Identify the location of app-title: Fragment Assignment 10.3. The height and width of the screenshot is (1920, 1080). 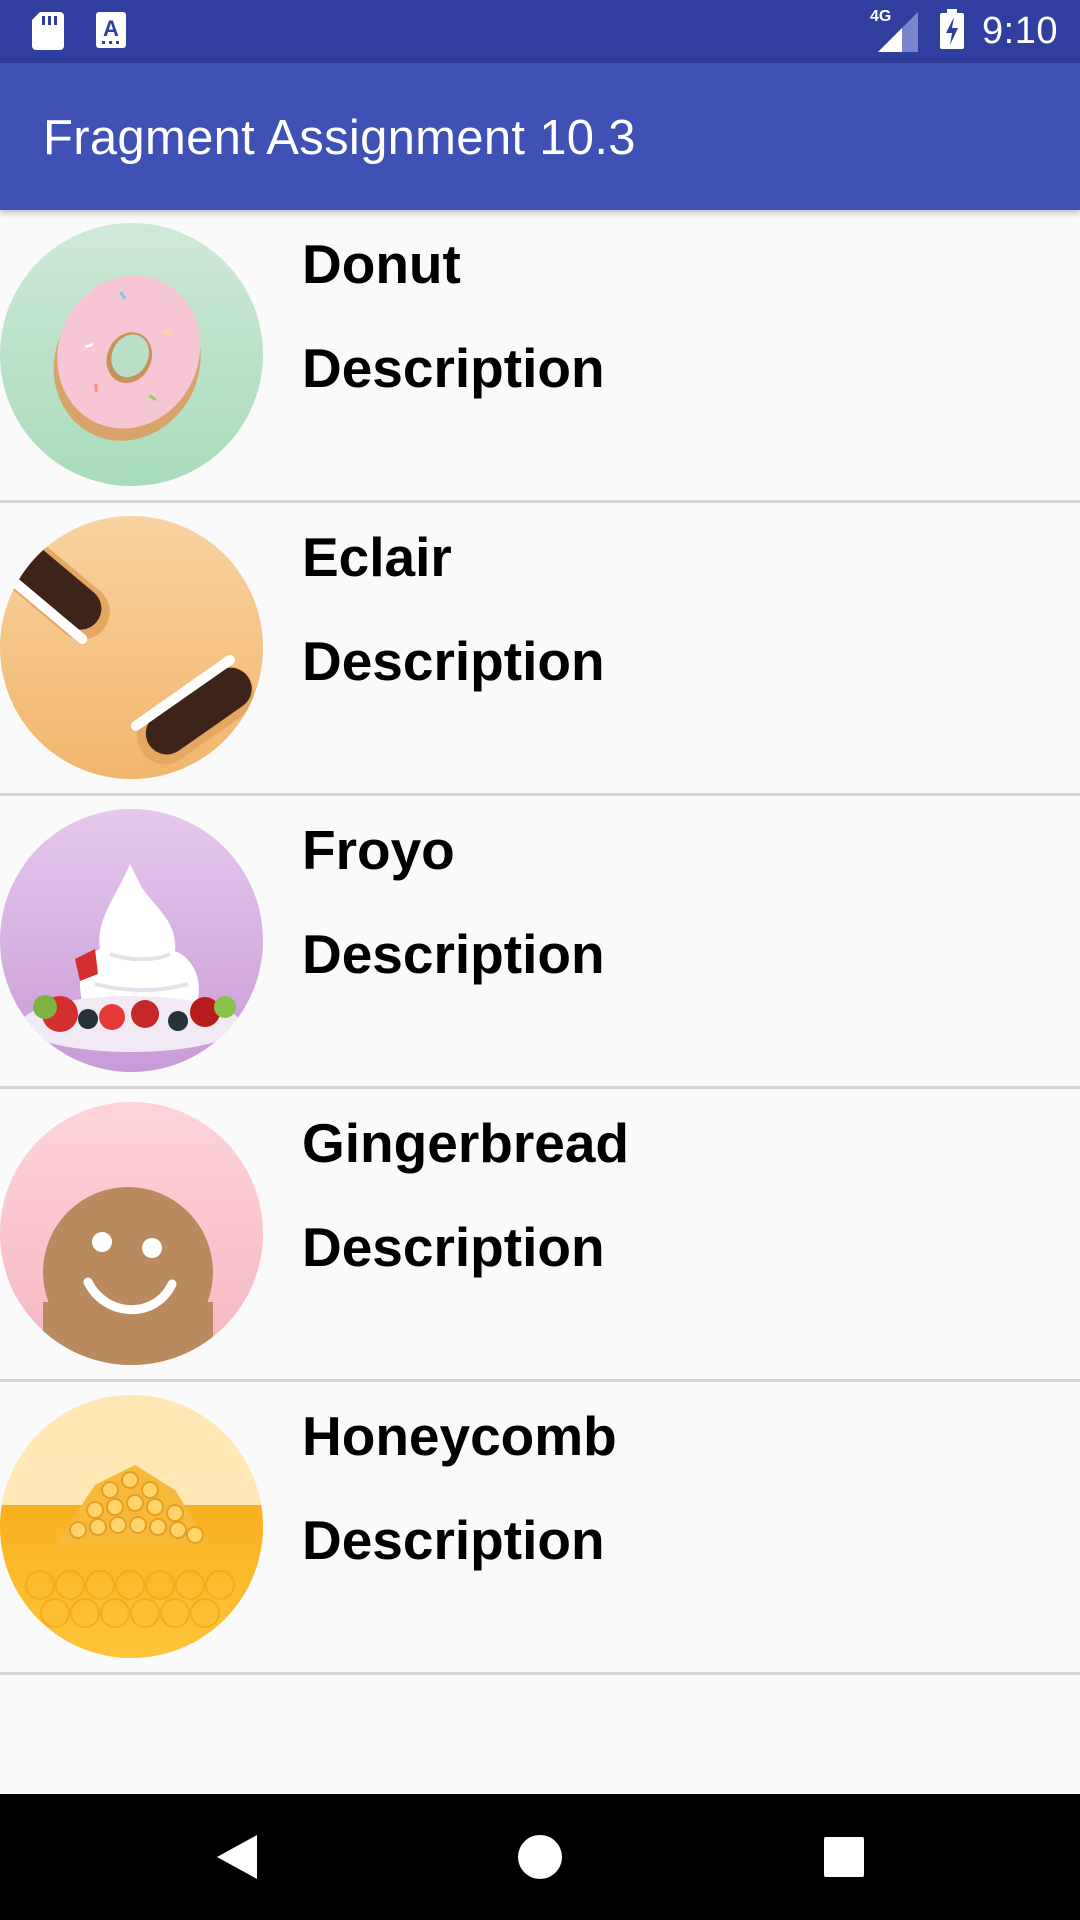
(339, 138).